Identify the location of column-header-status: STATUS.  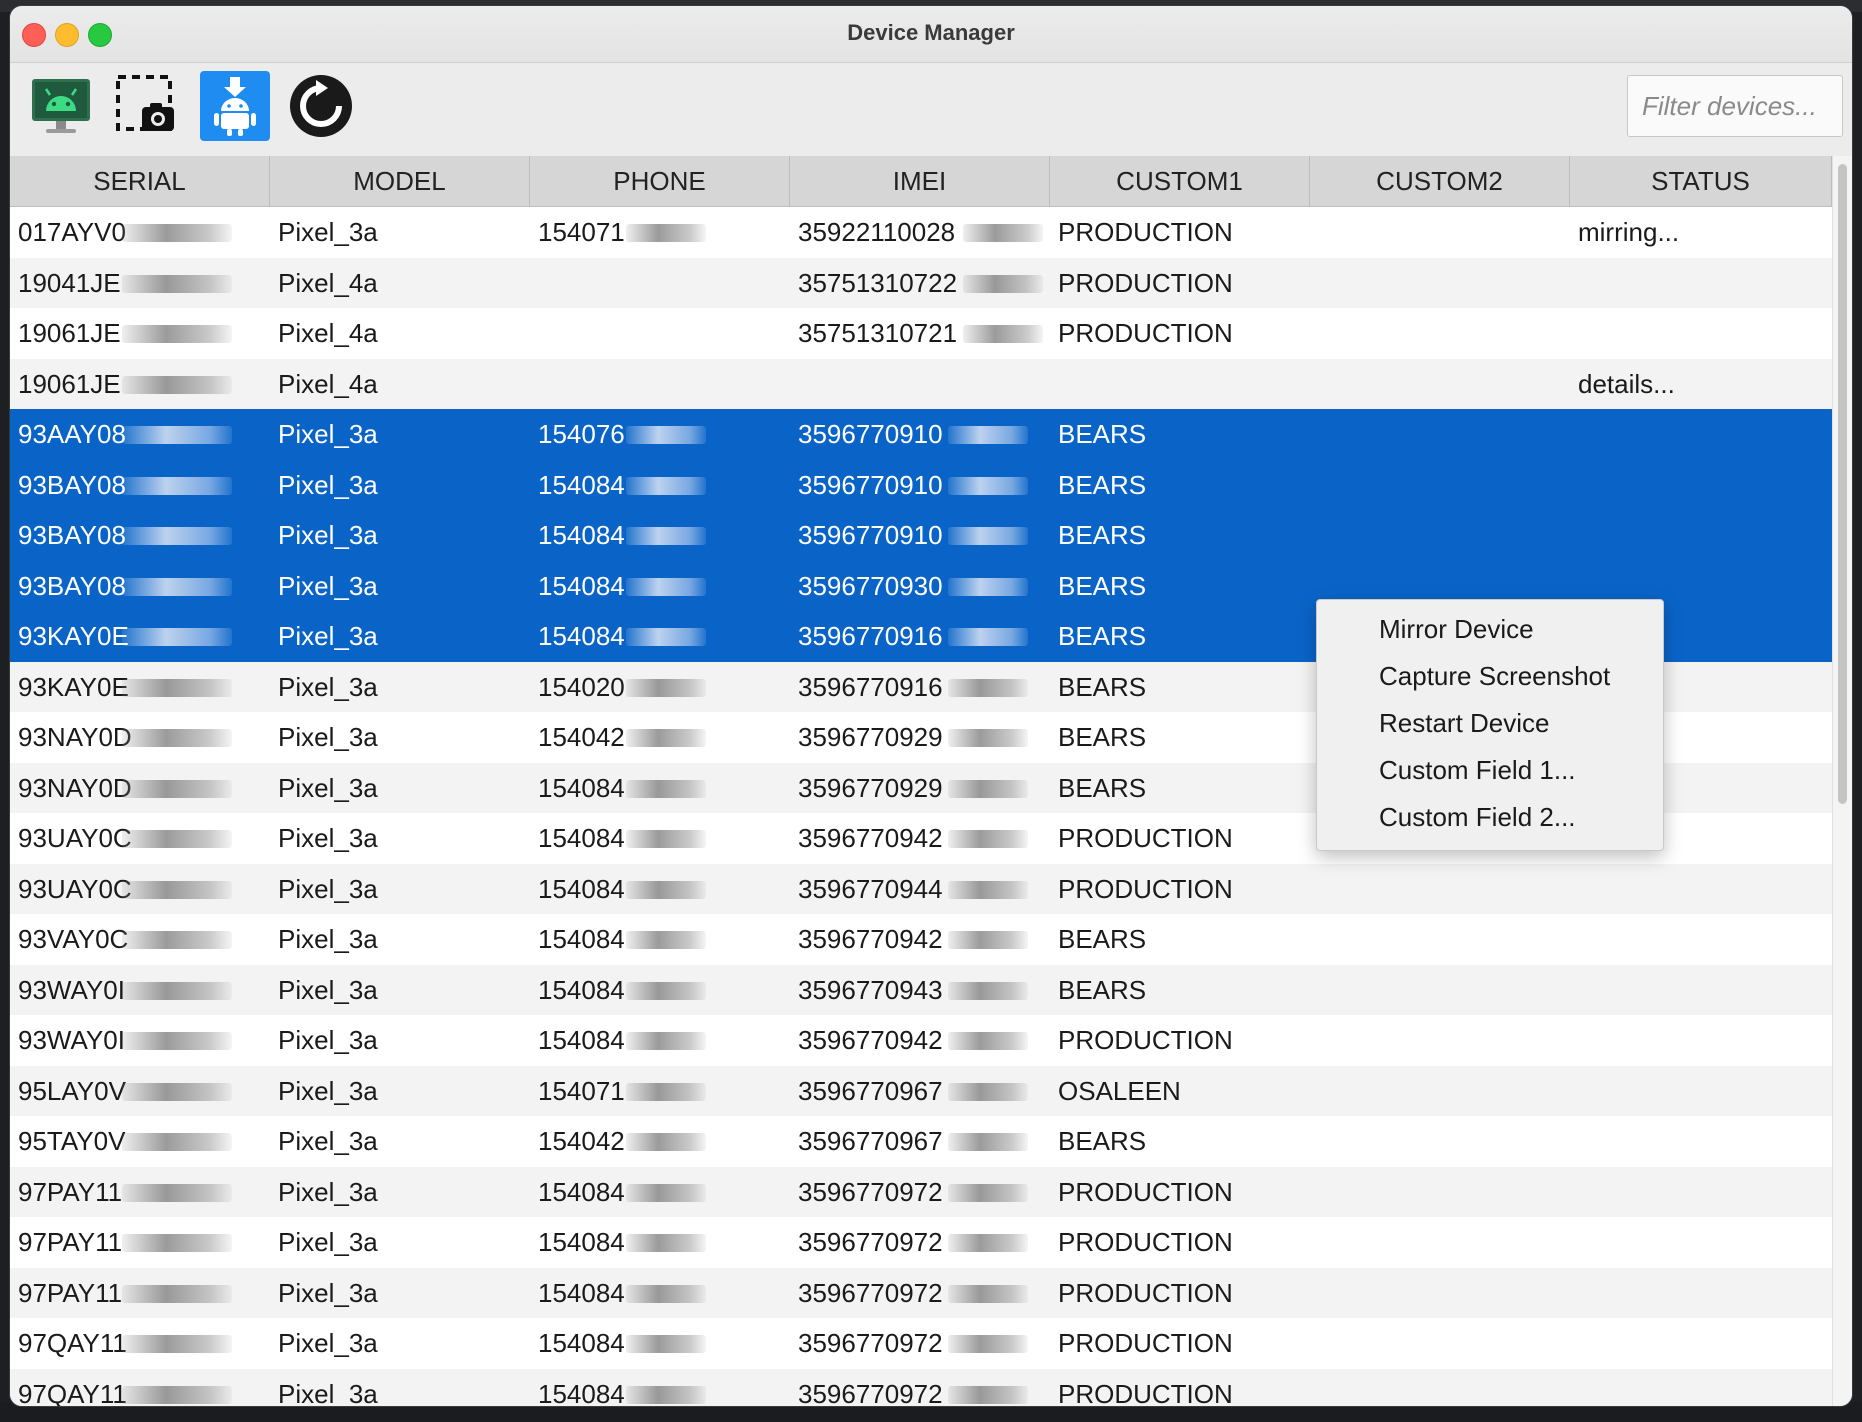
(1701, 181).